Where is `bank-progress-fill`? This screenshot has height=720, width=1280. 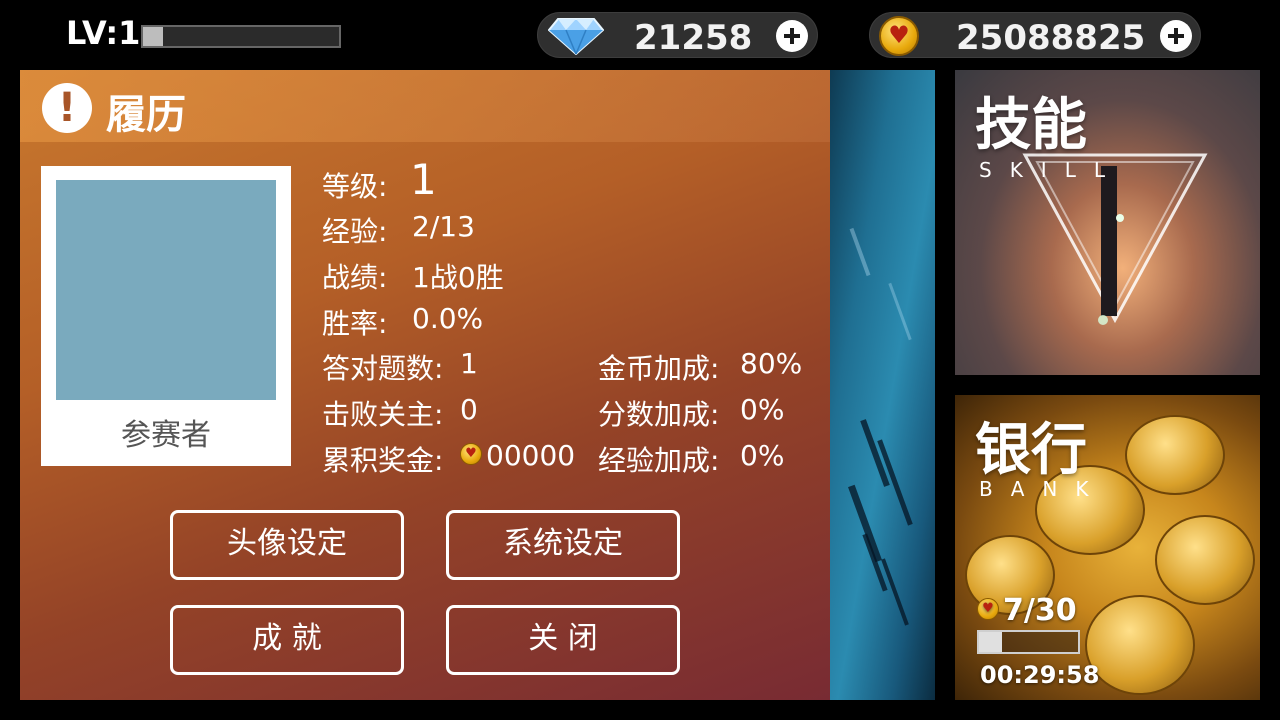 bank-progress-fill is located at coordinates (990, 642).